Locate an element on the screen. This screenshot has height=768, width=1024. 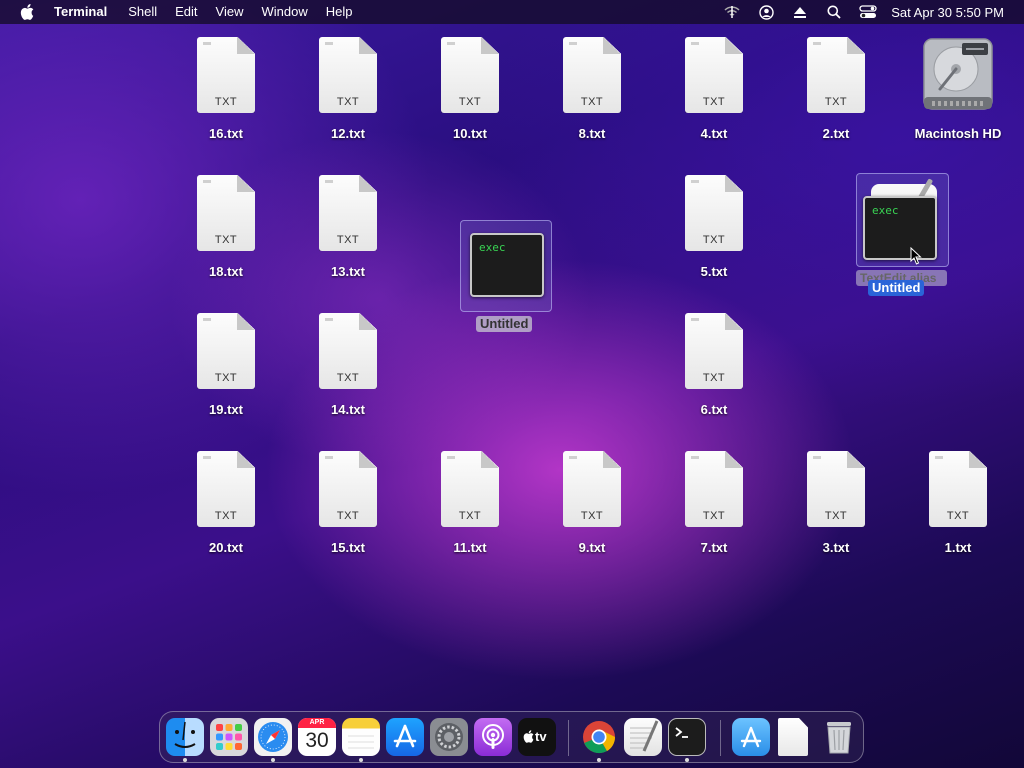
file-icon-19-txt: TXT 19.txt is located at coordinates (226, 373).